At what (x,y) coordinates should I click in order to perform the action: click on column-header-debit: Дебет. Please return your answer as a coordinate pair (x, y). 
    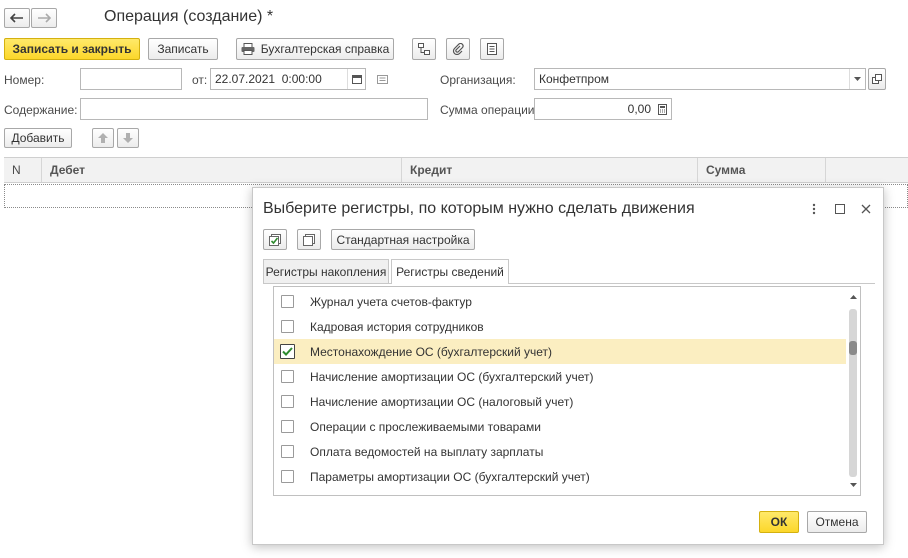
    Looking at the image, I should click on (222, 170).